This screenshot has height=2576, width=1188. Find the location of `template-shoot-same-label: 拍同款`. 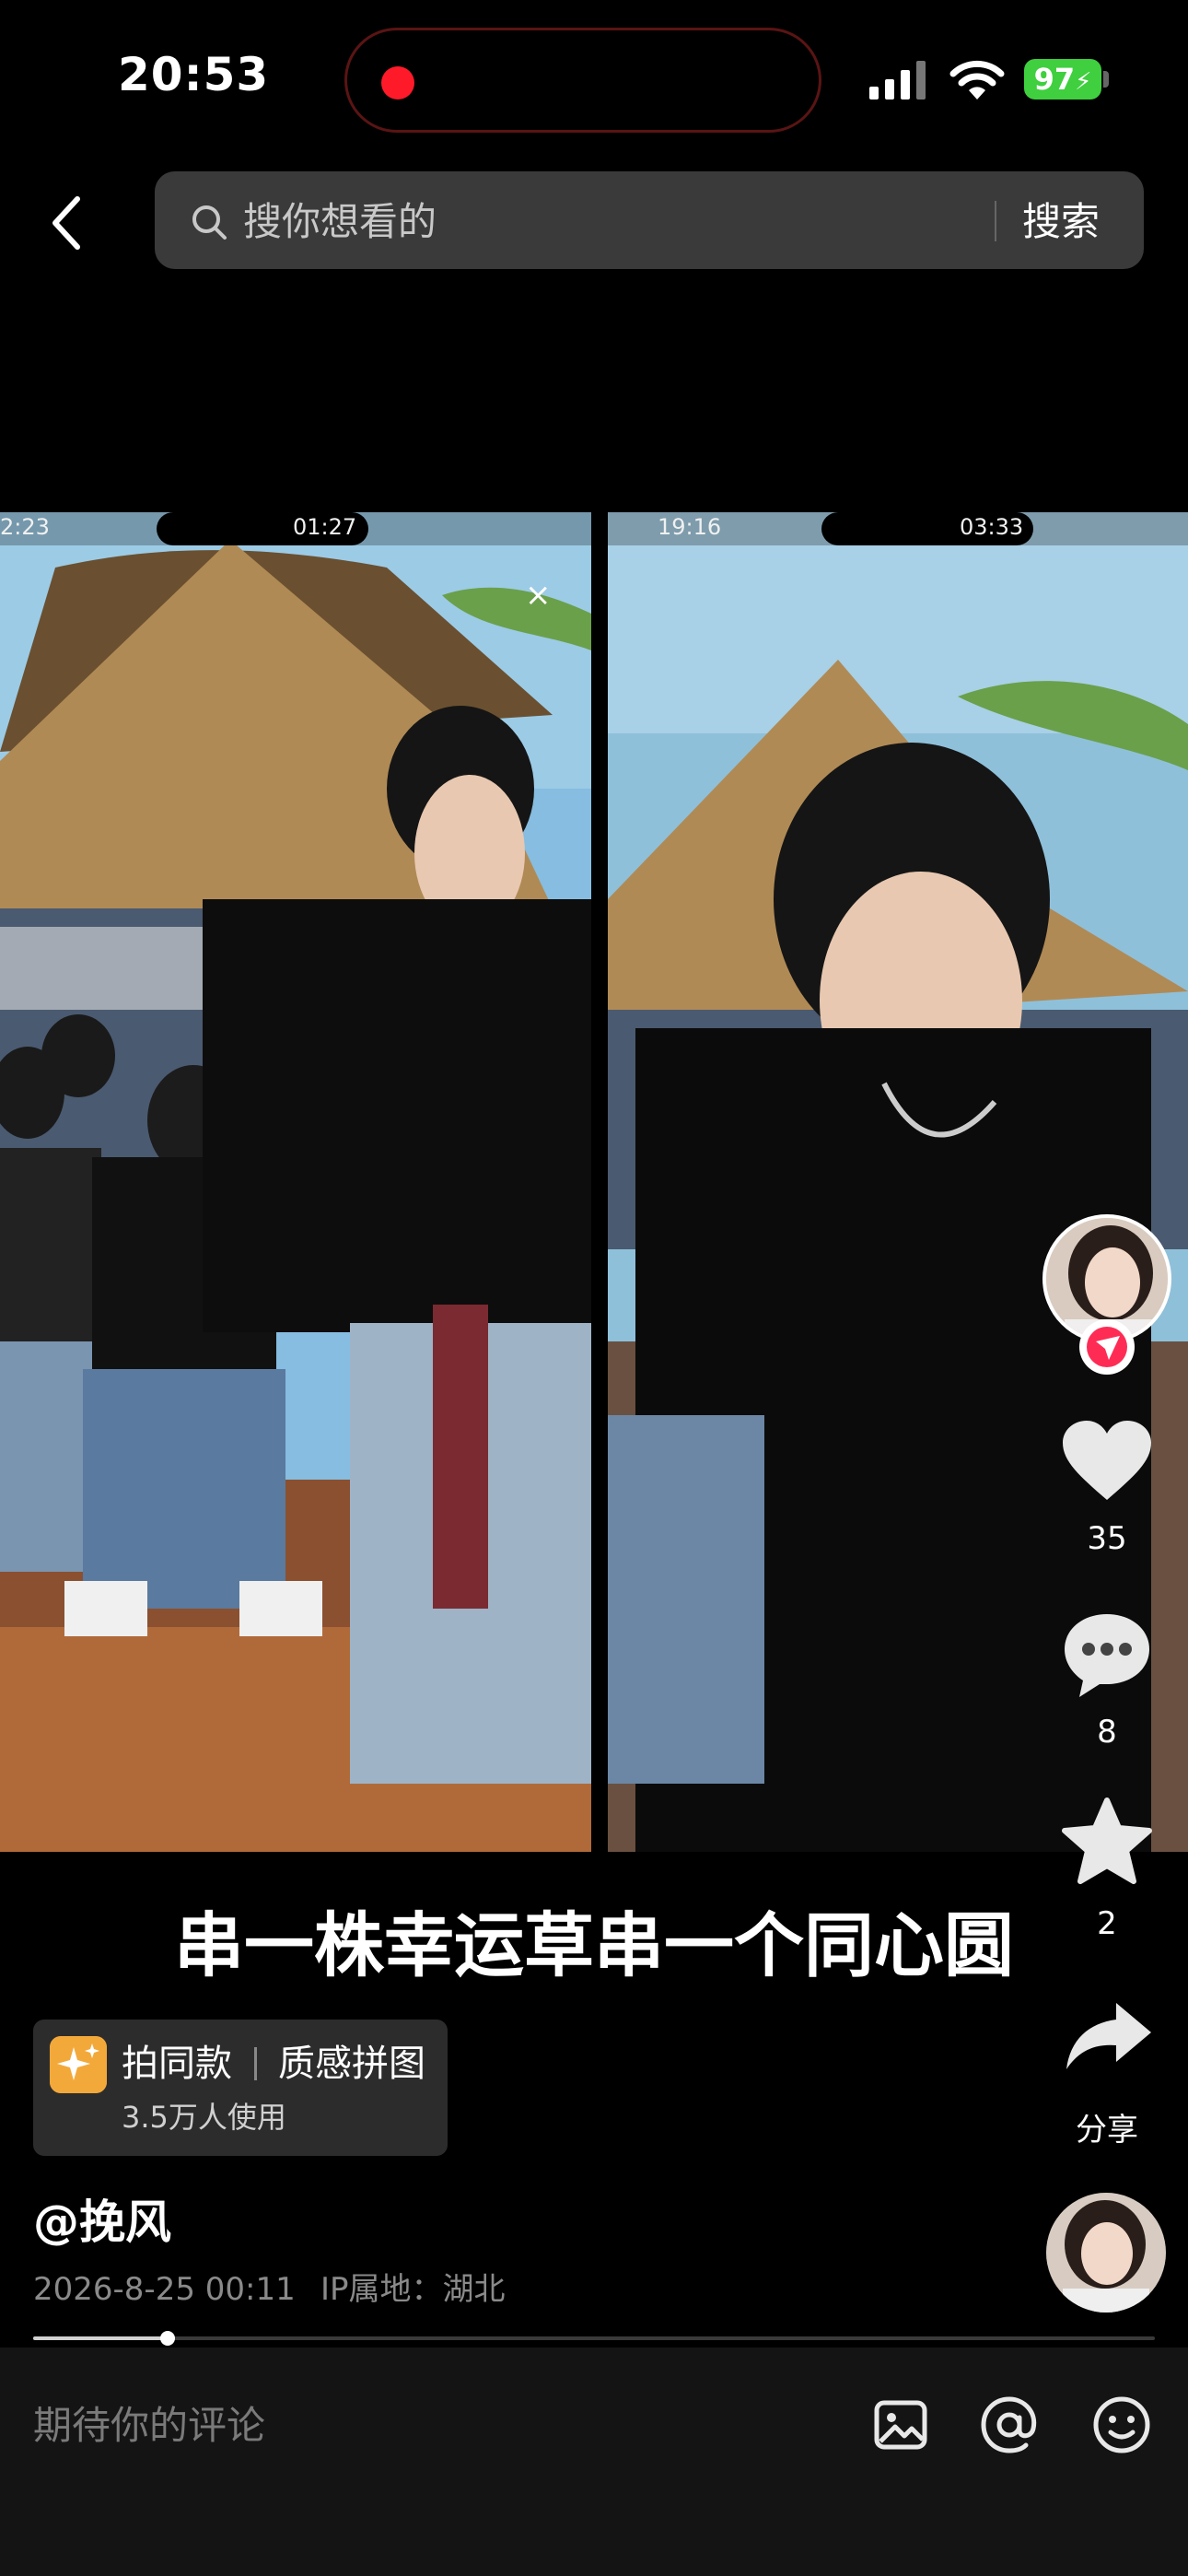

template-shoot-same-label: 拍同款 is located at coordinates (177, 2064).